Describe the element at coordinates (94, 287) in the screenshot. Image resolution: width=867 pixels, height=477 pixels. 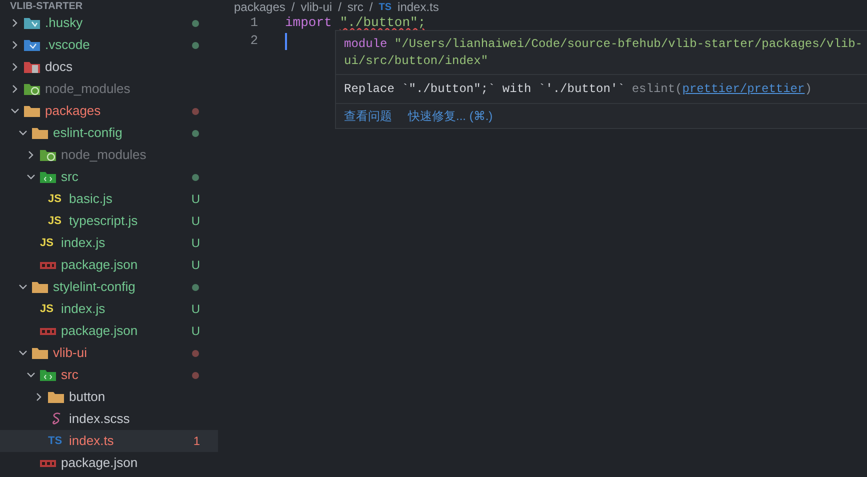
I see `file-name: stylelint-config` at that location.